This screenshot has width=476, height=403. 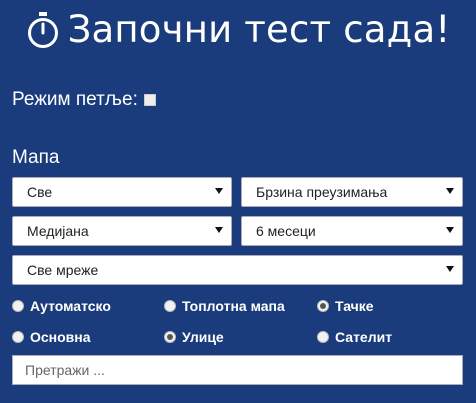 I want to click on stopwatch-icon, so click(x=42, y=29).